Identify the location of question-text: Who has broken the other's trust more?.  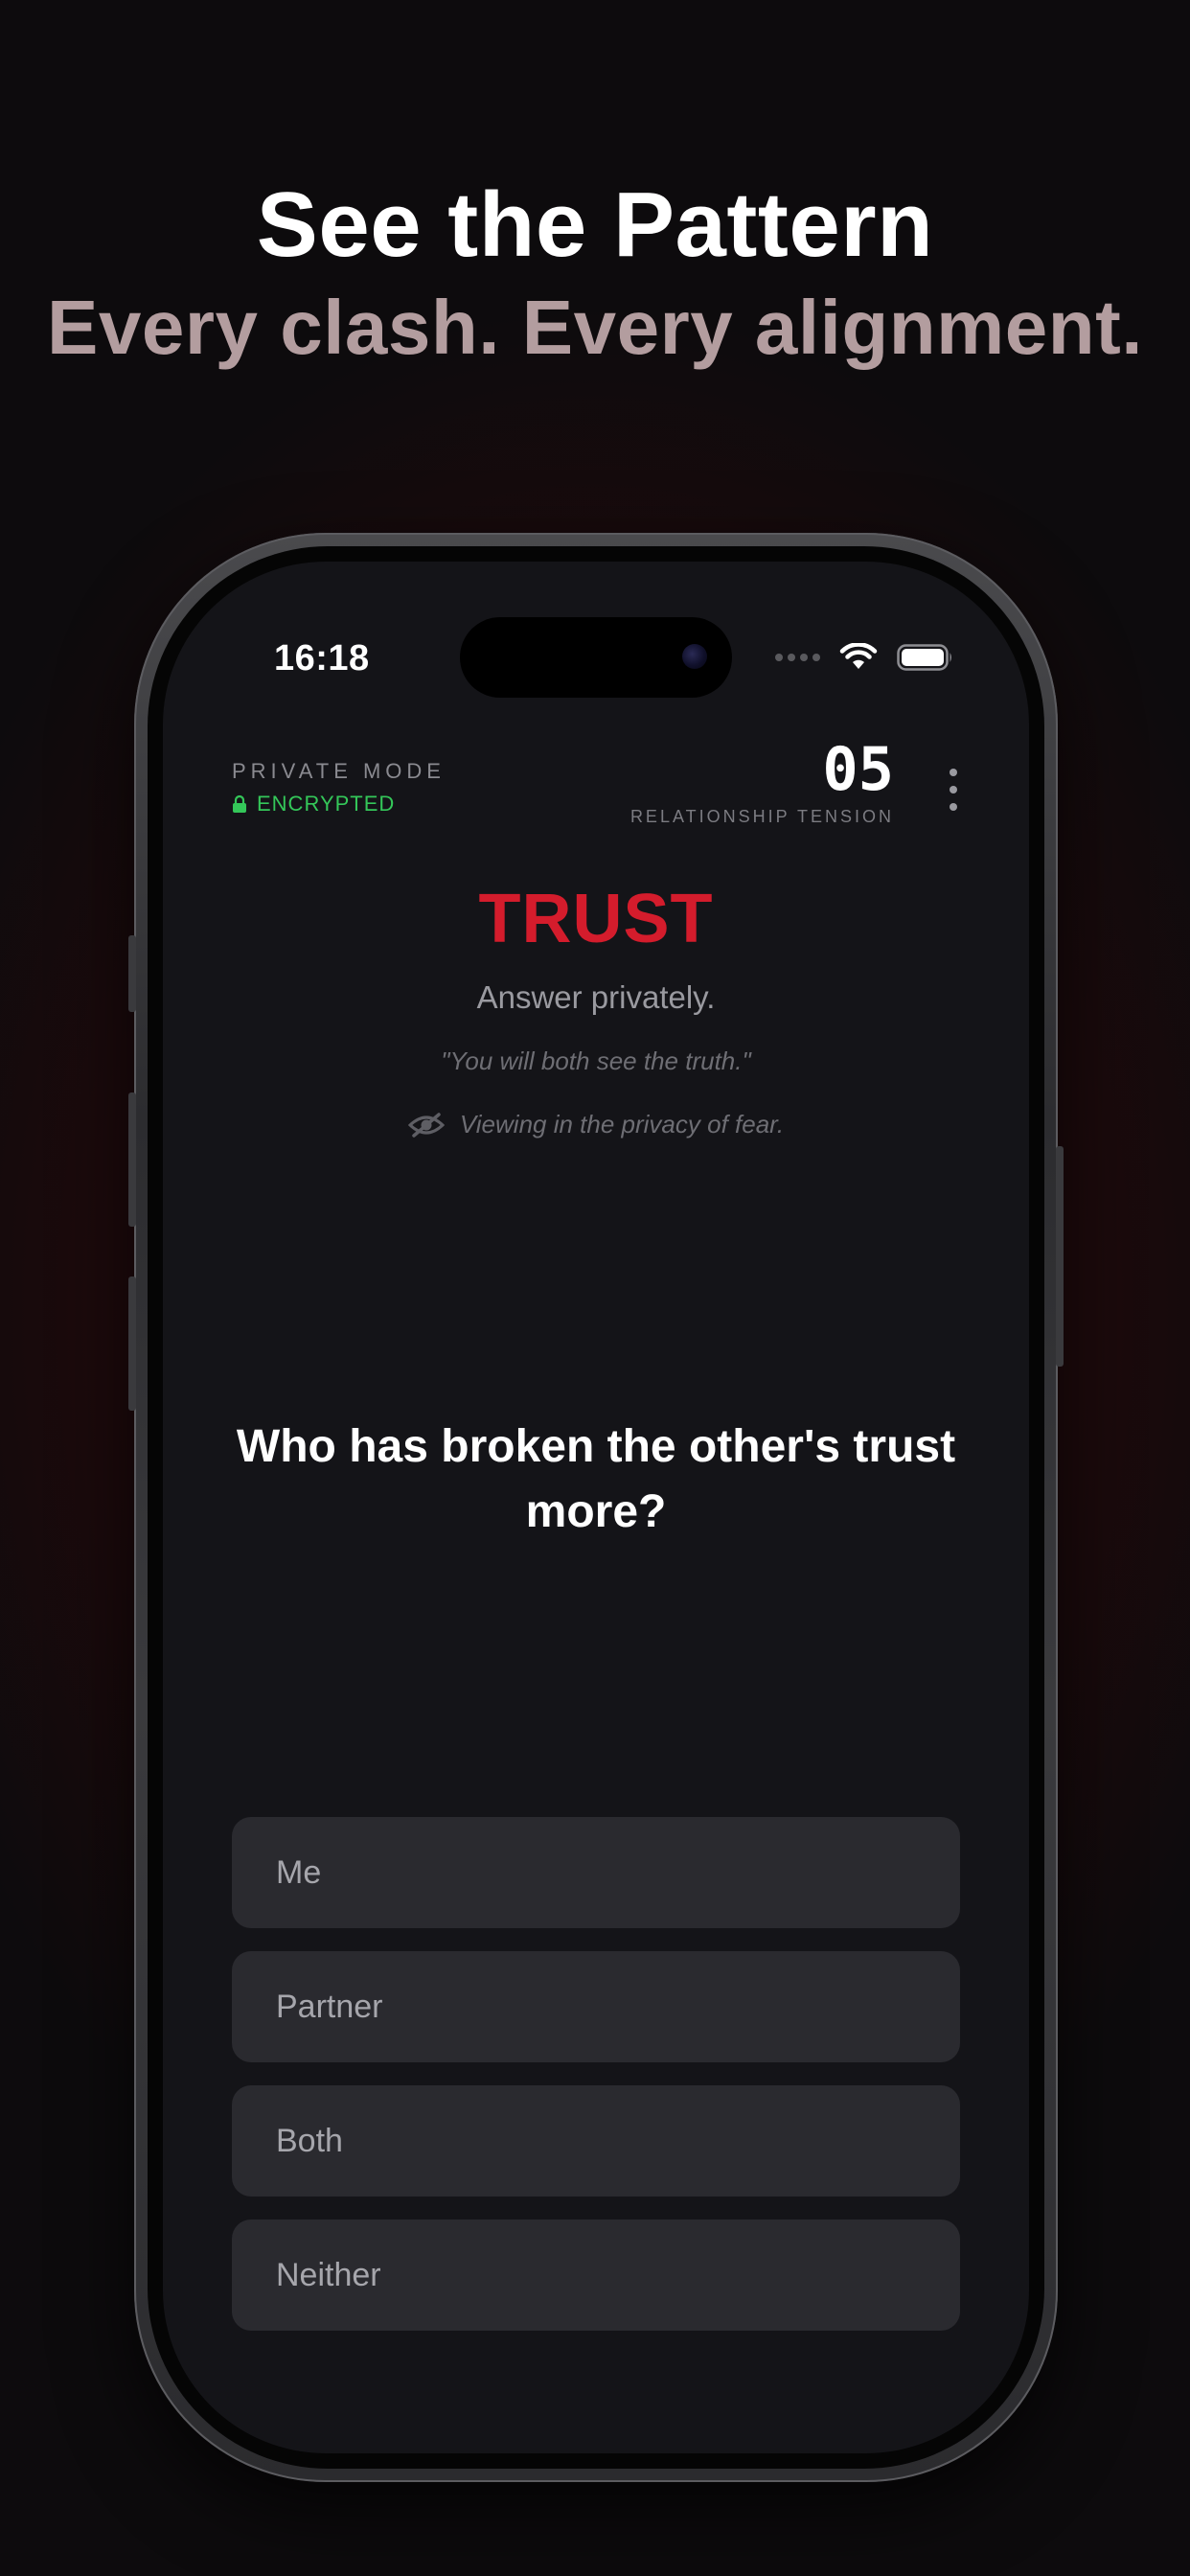
(596, 1479).